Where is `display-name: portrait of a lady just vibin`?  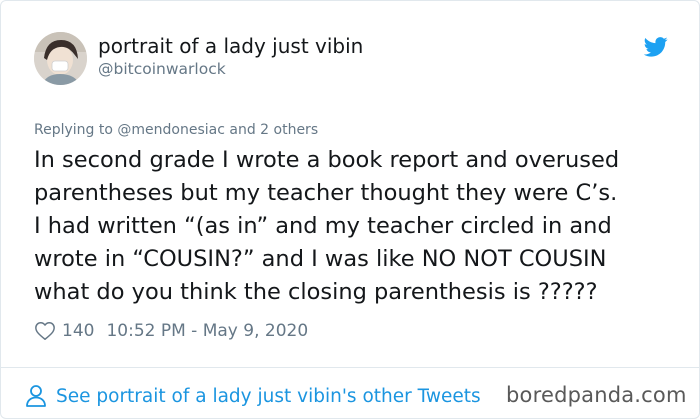 display-name: portrait of a lady just vibin is located at coordinates (230, 46).